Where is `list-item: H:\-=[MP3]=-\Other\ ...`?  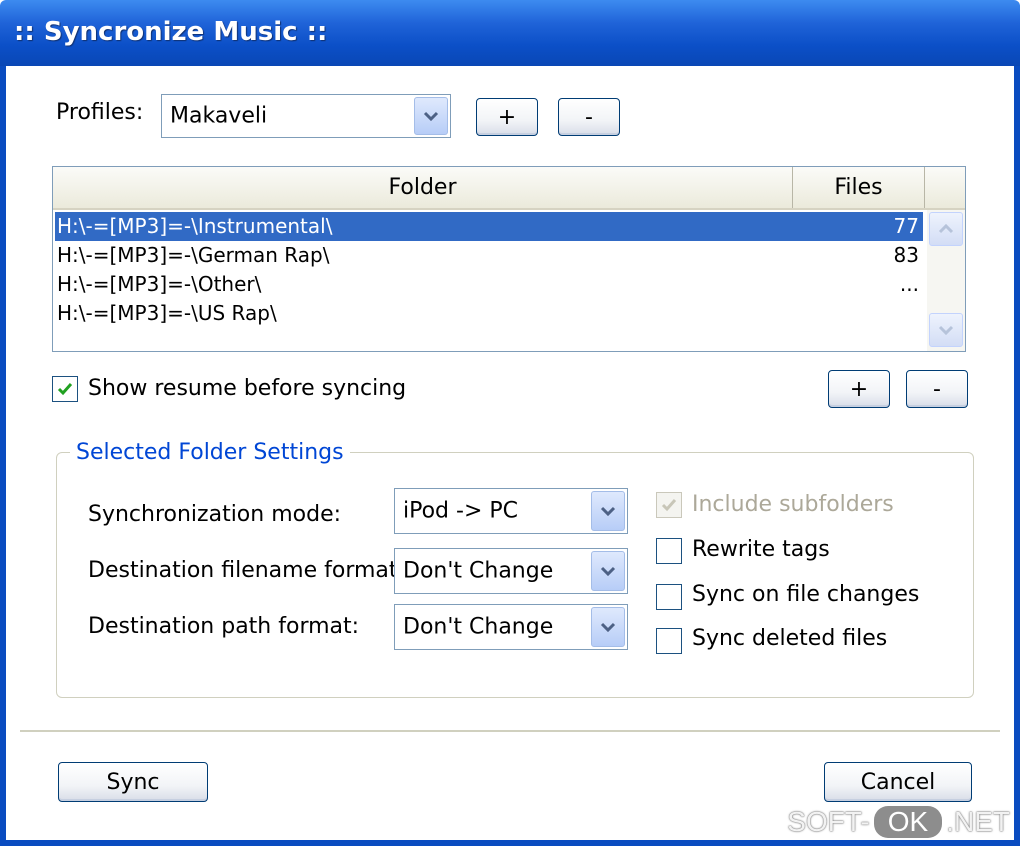 list-item: H:\-=[MP3]=-\Other\ ... is located at coordinates (489, 284).